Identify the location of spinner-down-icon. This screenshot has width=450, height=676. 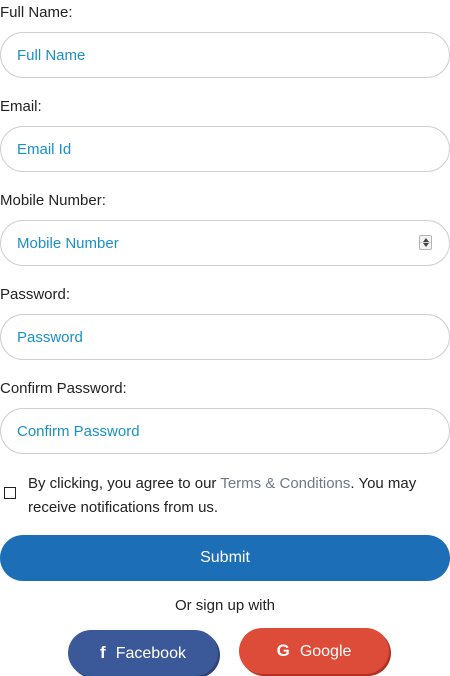
(426, 245).